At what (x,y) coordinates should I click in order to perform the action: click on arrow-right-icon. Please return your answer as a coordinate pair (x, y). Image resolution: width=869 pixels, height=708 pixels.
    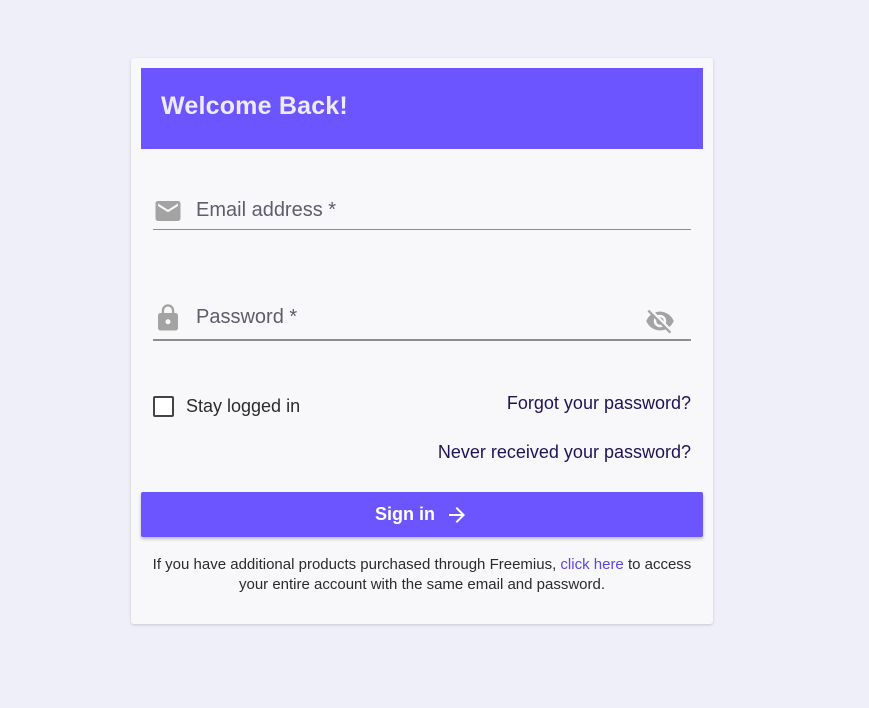
    Looking at the image, I should click on (457, 514).